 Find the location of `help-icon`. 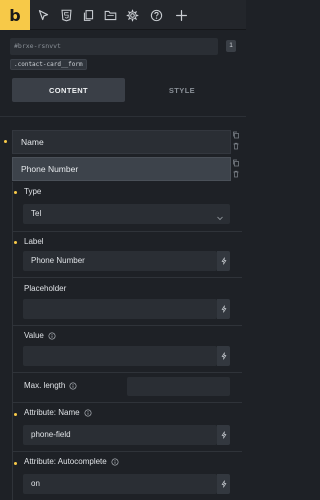

help-icon is located at coordinates (156, 15).